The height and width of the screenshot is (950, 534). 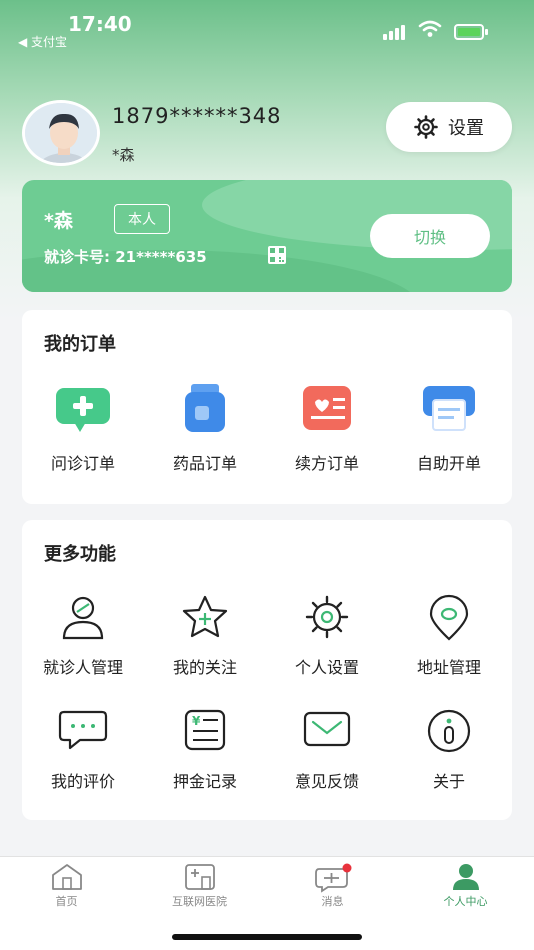 I want to click on medicine-order-icon, so click(x=205, y=408).